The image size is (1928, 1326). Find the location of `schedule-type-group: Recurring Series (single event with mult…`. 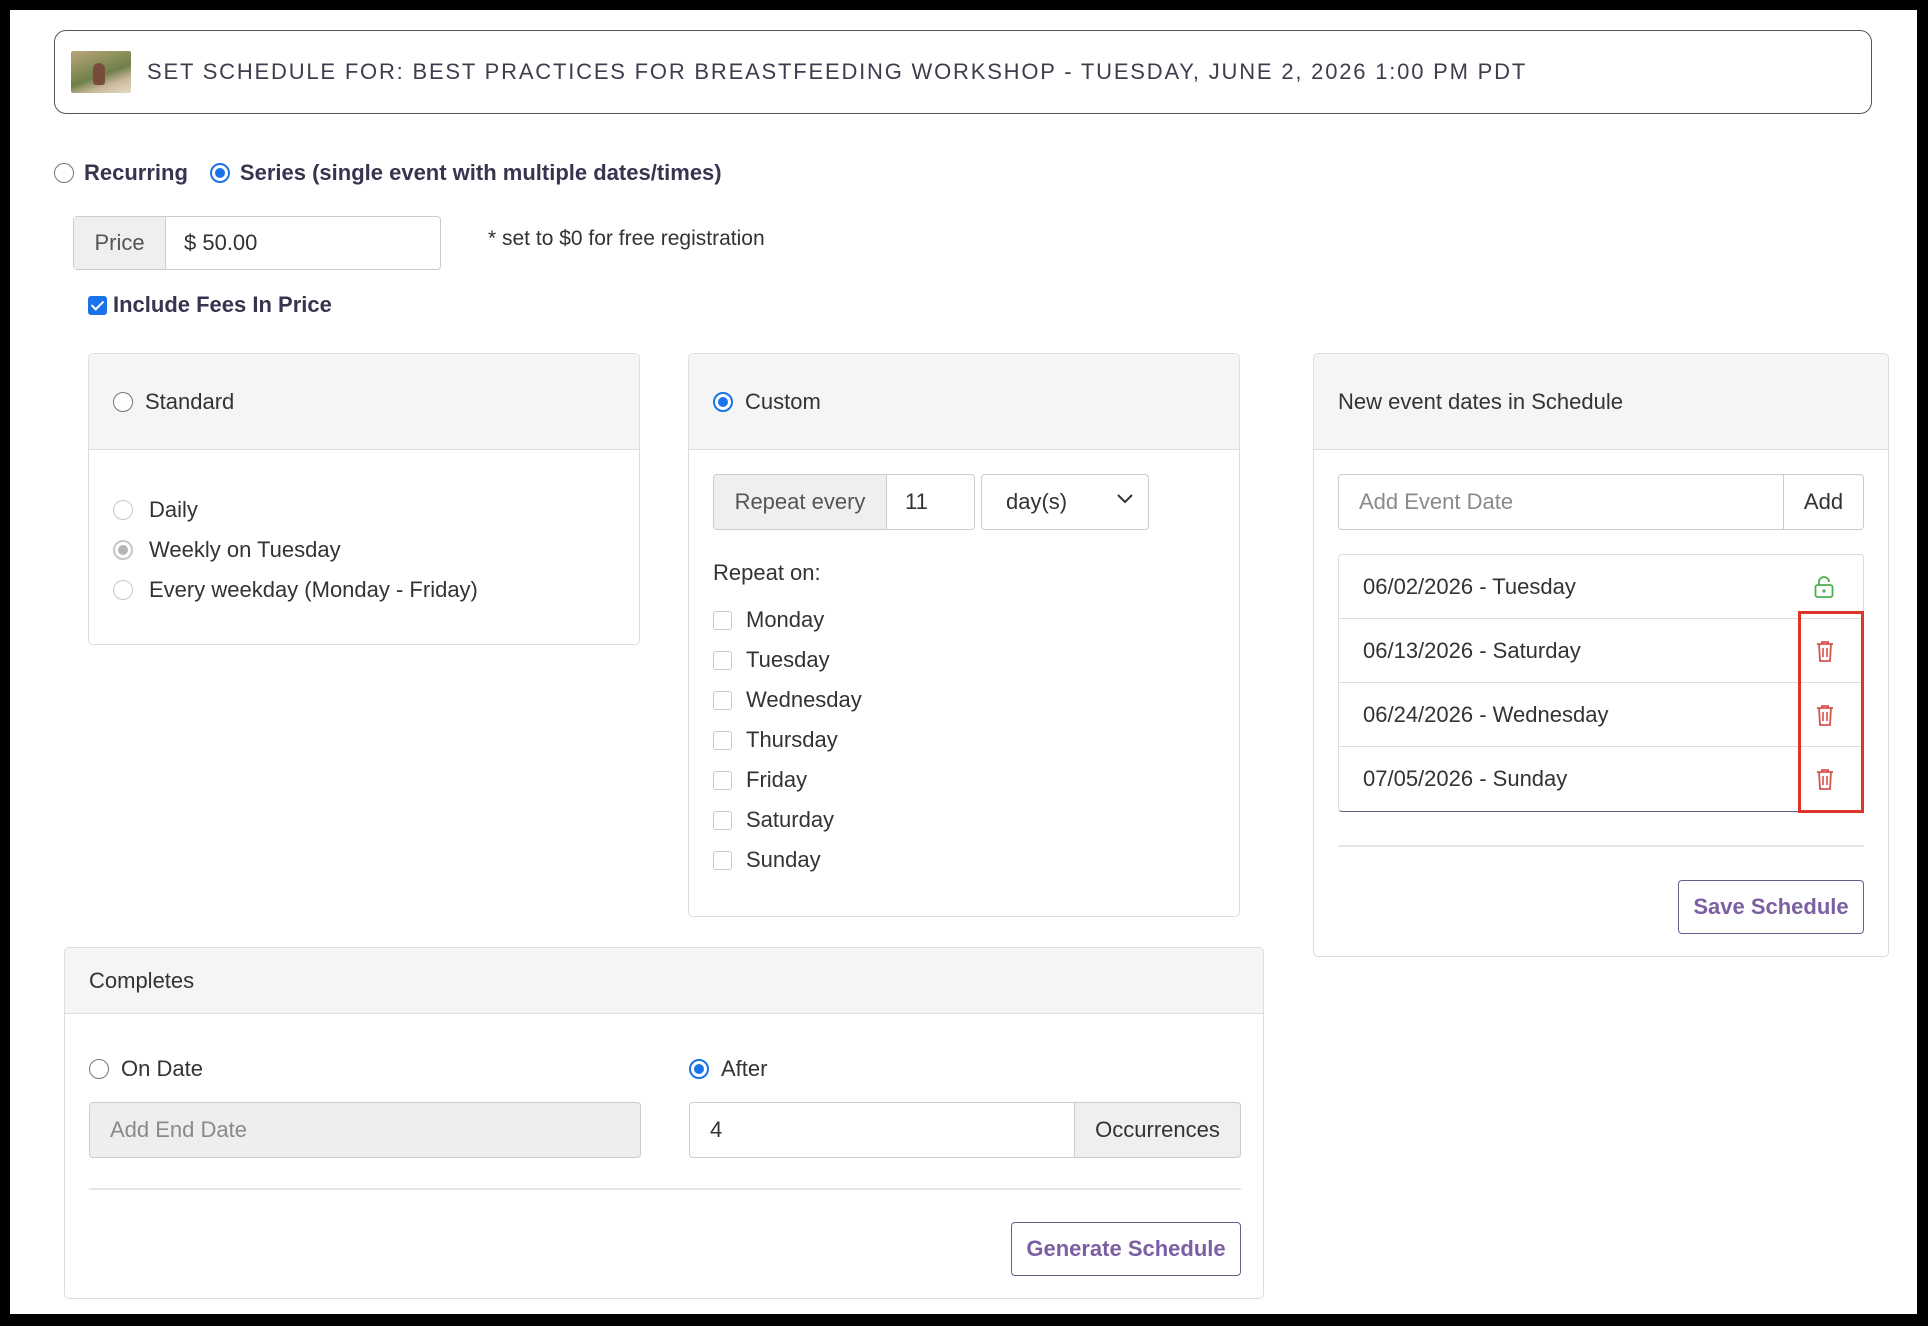

schedule-type-group: Recurring Series (single event with mult… is located at coordinates (399, 173).